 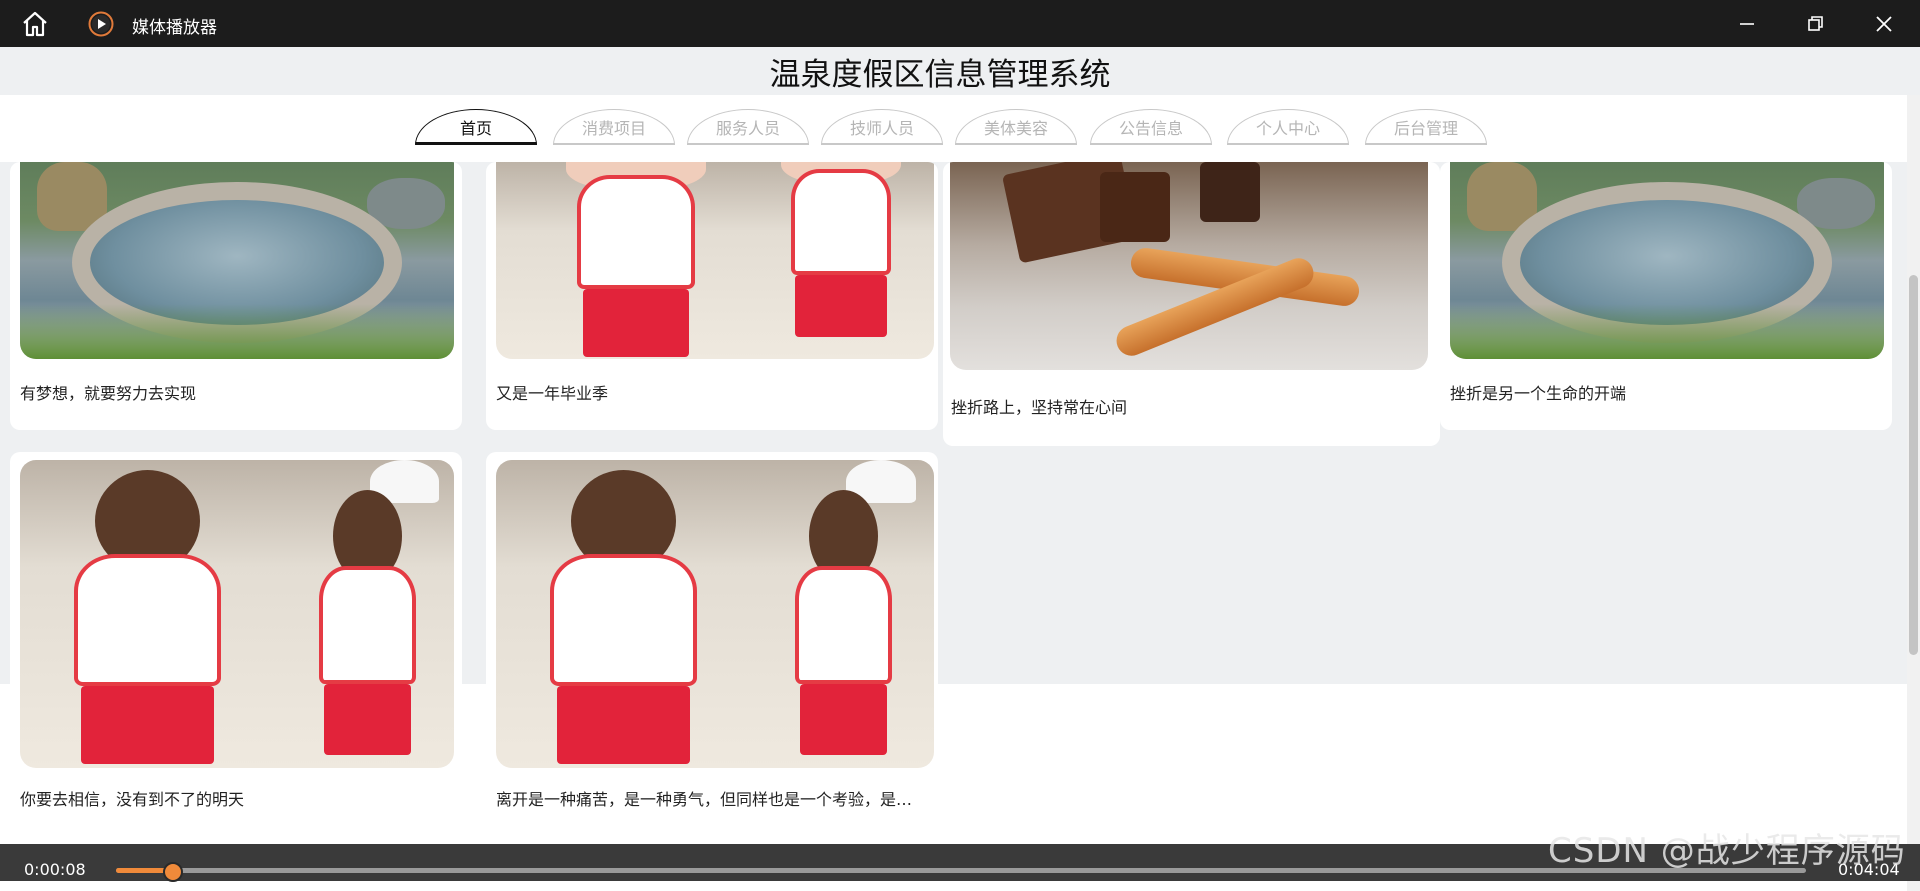 I want to click on card-caption: 挫折是另一个生命的开端, so click(x=1667, y=392).